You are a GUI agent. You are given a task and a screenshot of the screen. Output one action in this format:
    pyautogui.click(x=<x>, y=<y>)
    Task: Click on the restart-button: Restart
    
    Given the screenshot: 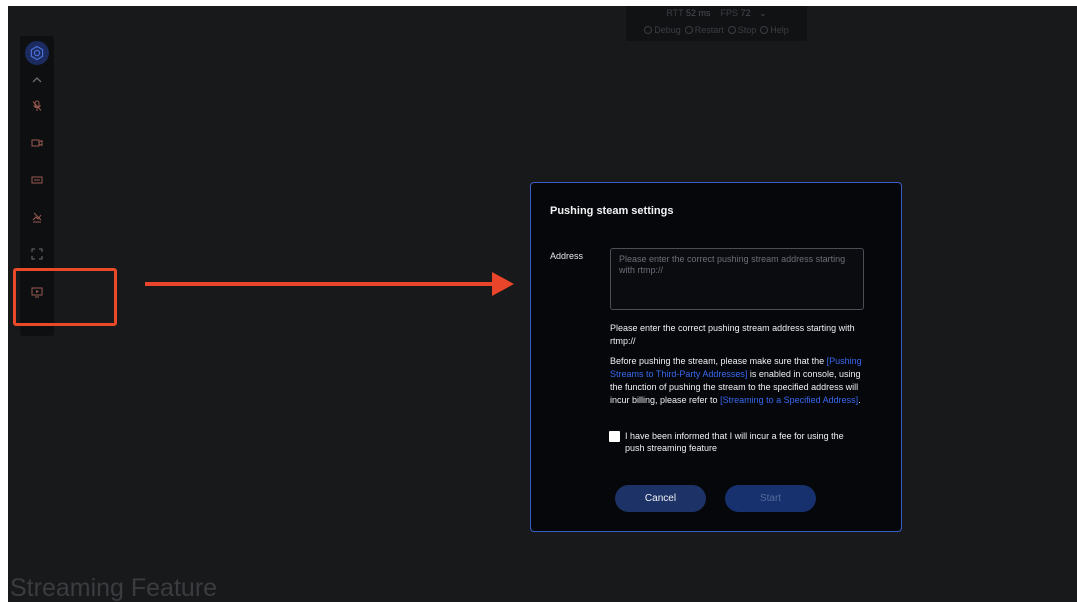 What is the action you would take?
    pyautogui.click(x=704, y=30)
    